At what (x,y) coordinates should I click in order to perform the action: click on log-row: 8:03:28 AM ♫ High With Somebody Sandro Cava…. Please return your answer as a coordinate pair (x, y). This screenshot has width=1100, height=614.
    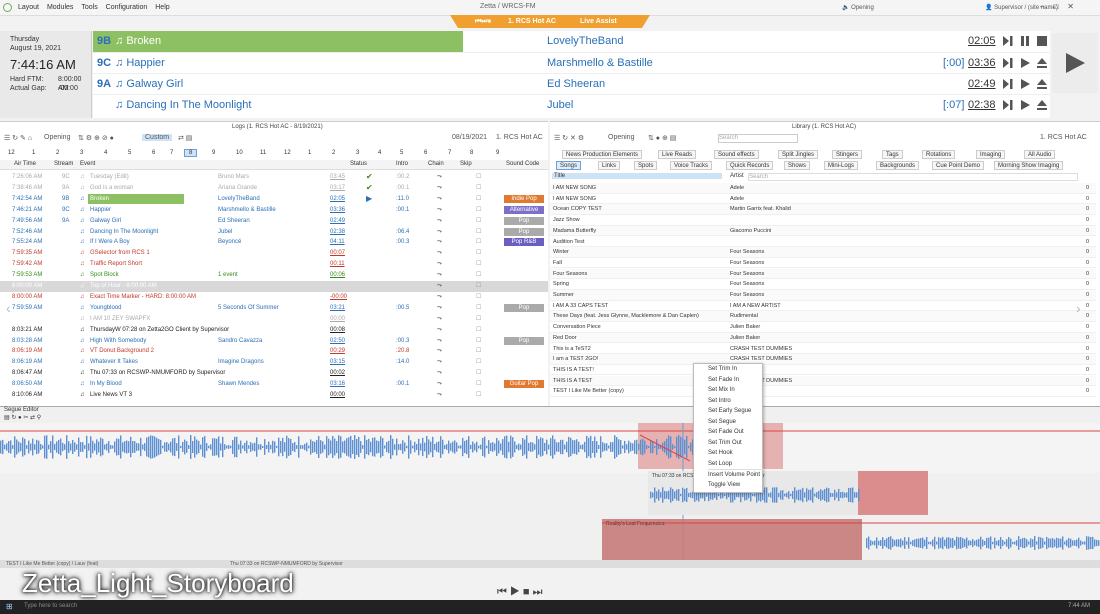
    Looking at the image, I should click on (274, 341).